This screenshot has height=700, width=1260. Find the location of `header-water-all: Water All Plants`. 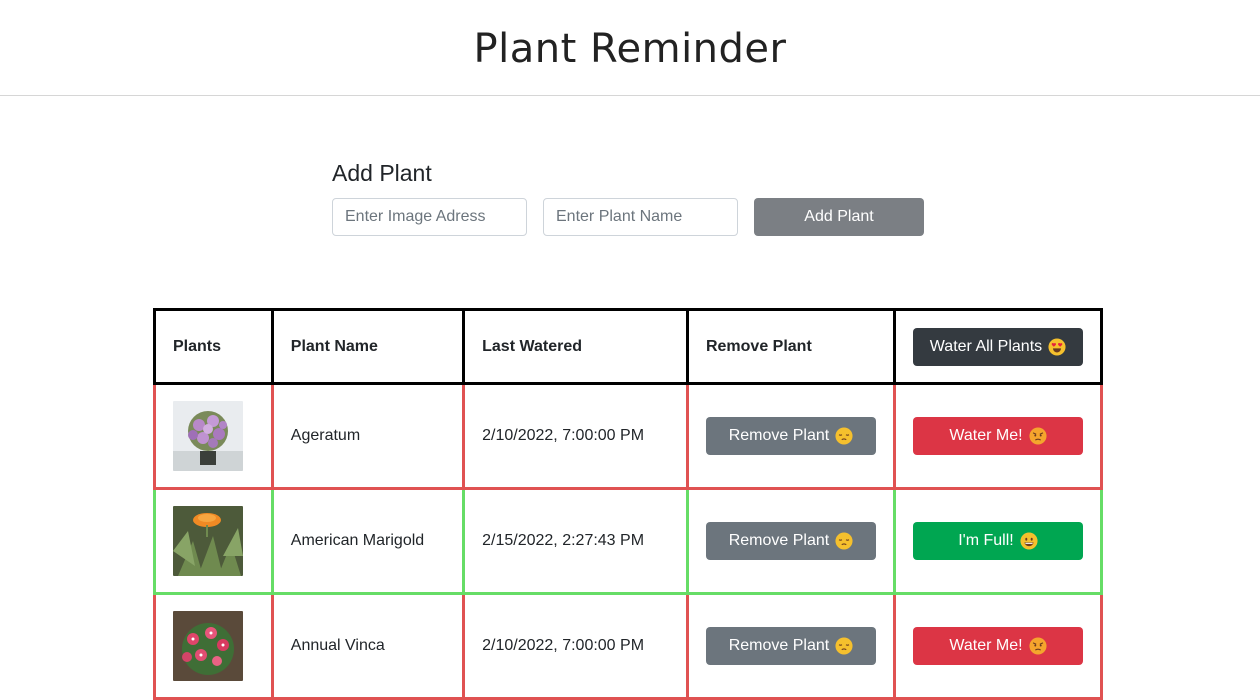

header-water-all: Water All Plants is located at coordinates (998, 346).